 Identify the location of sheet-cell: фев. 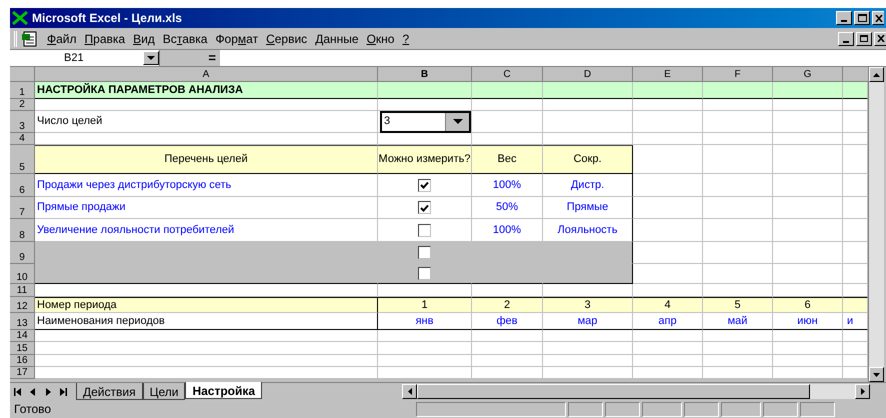
(507, 321).